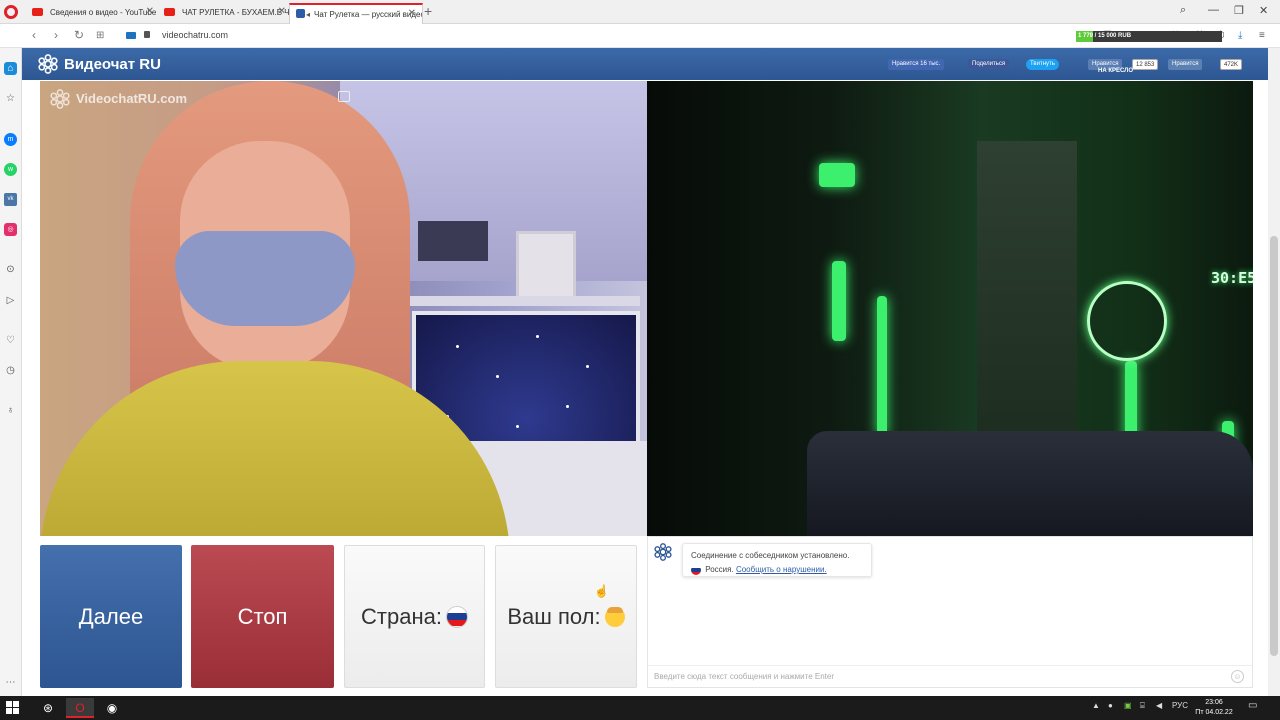  Describe the element at coordinates (10, 269) in the screenshot. I see `player-icon: ⊙` at that location.